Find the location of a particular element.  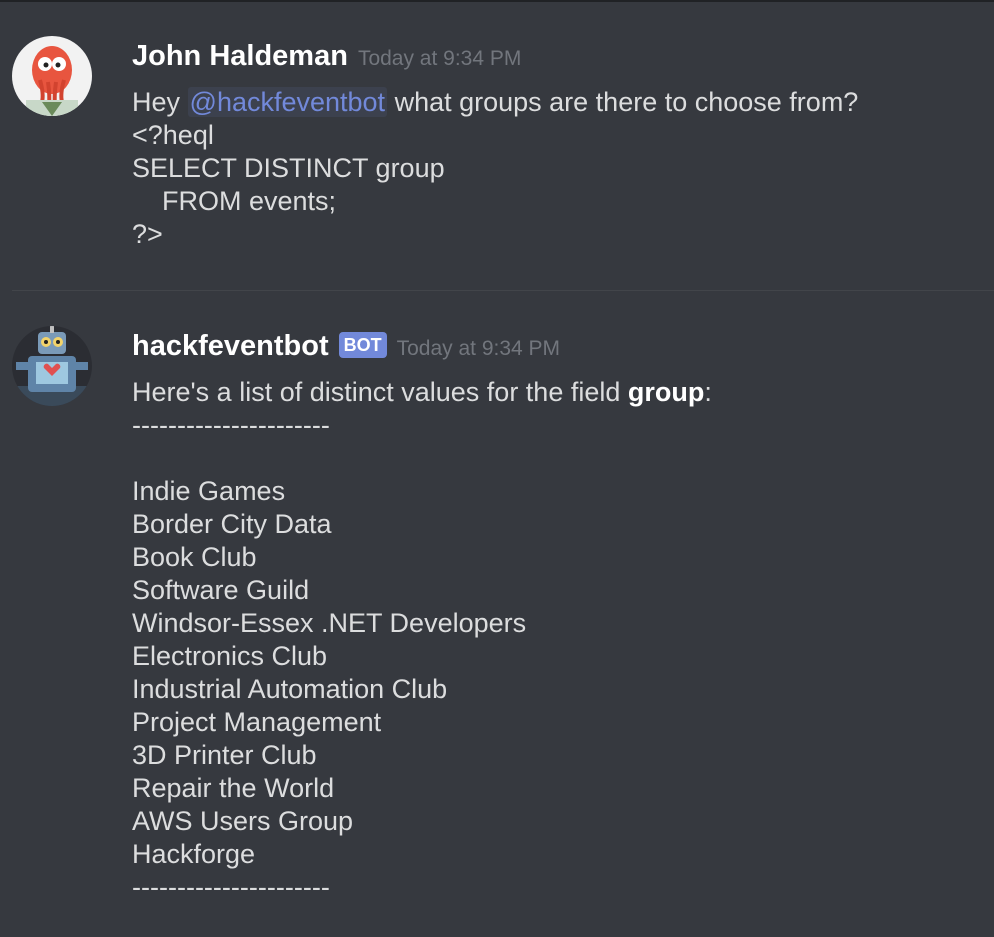

code-line: FROM events; is located at coordinates (234, 201).